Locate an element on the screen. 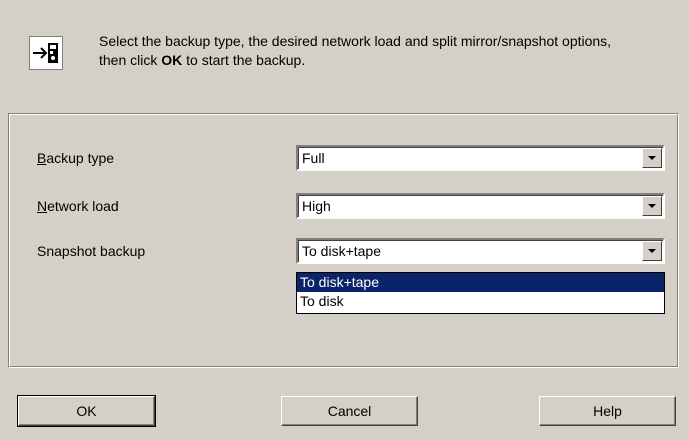 Image resolution: width=689 pixels, height=440 pixels. network-load-combo: High is located at coordinates (480, 206).